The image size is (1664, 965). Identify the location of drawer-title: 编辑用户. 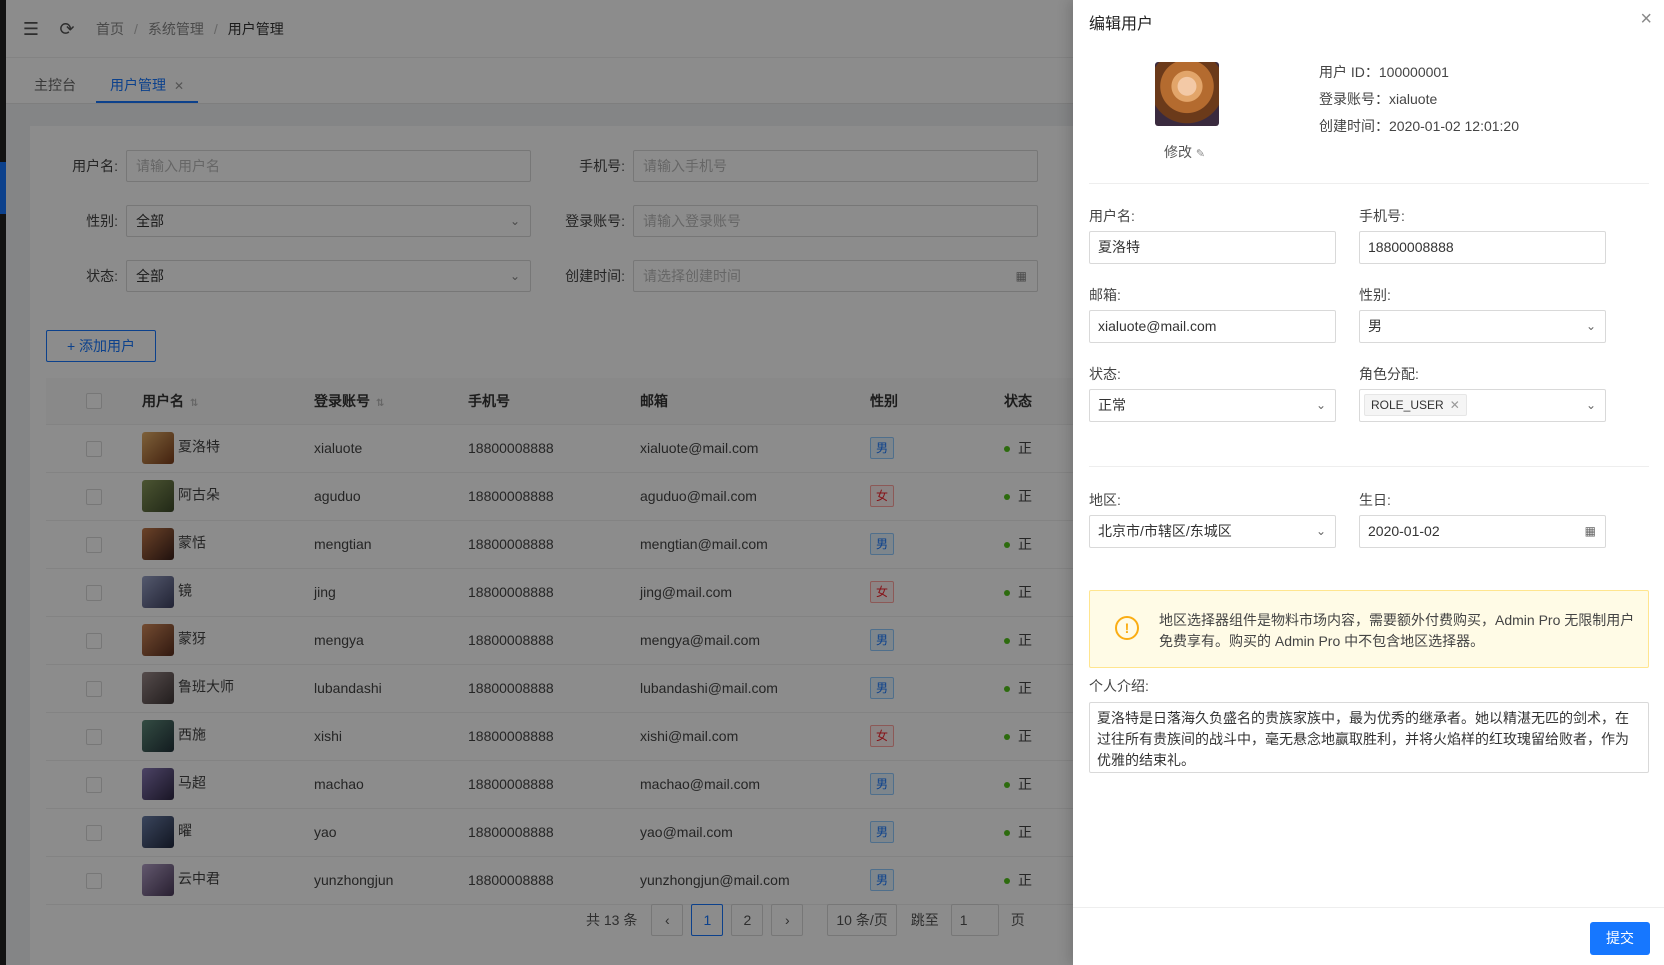
(1121, 24).